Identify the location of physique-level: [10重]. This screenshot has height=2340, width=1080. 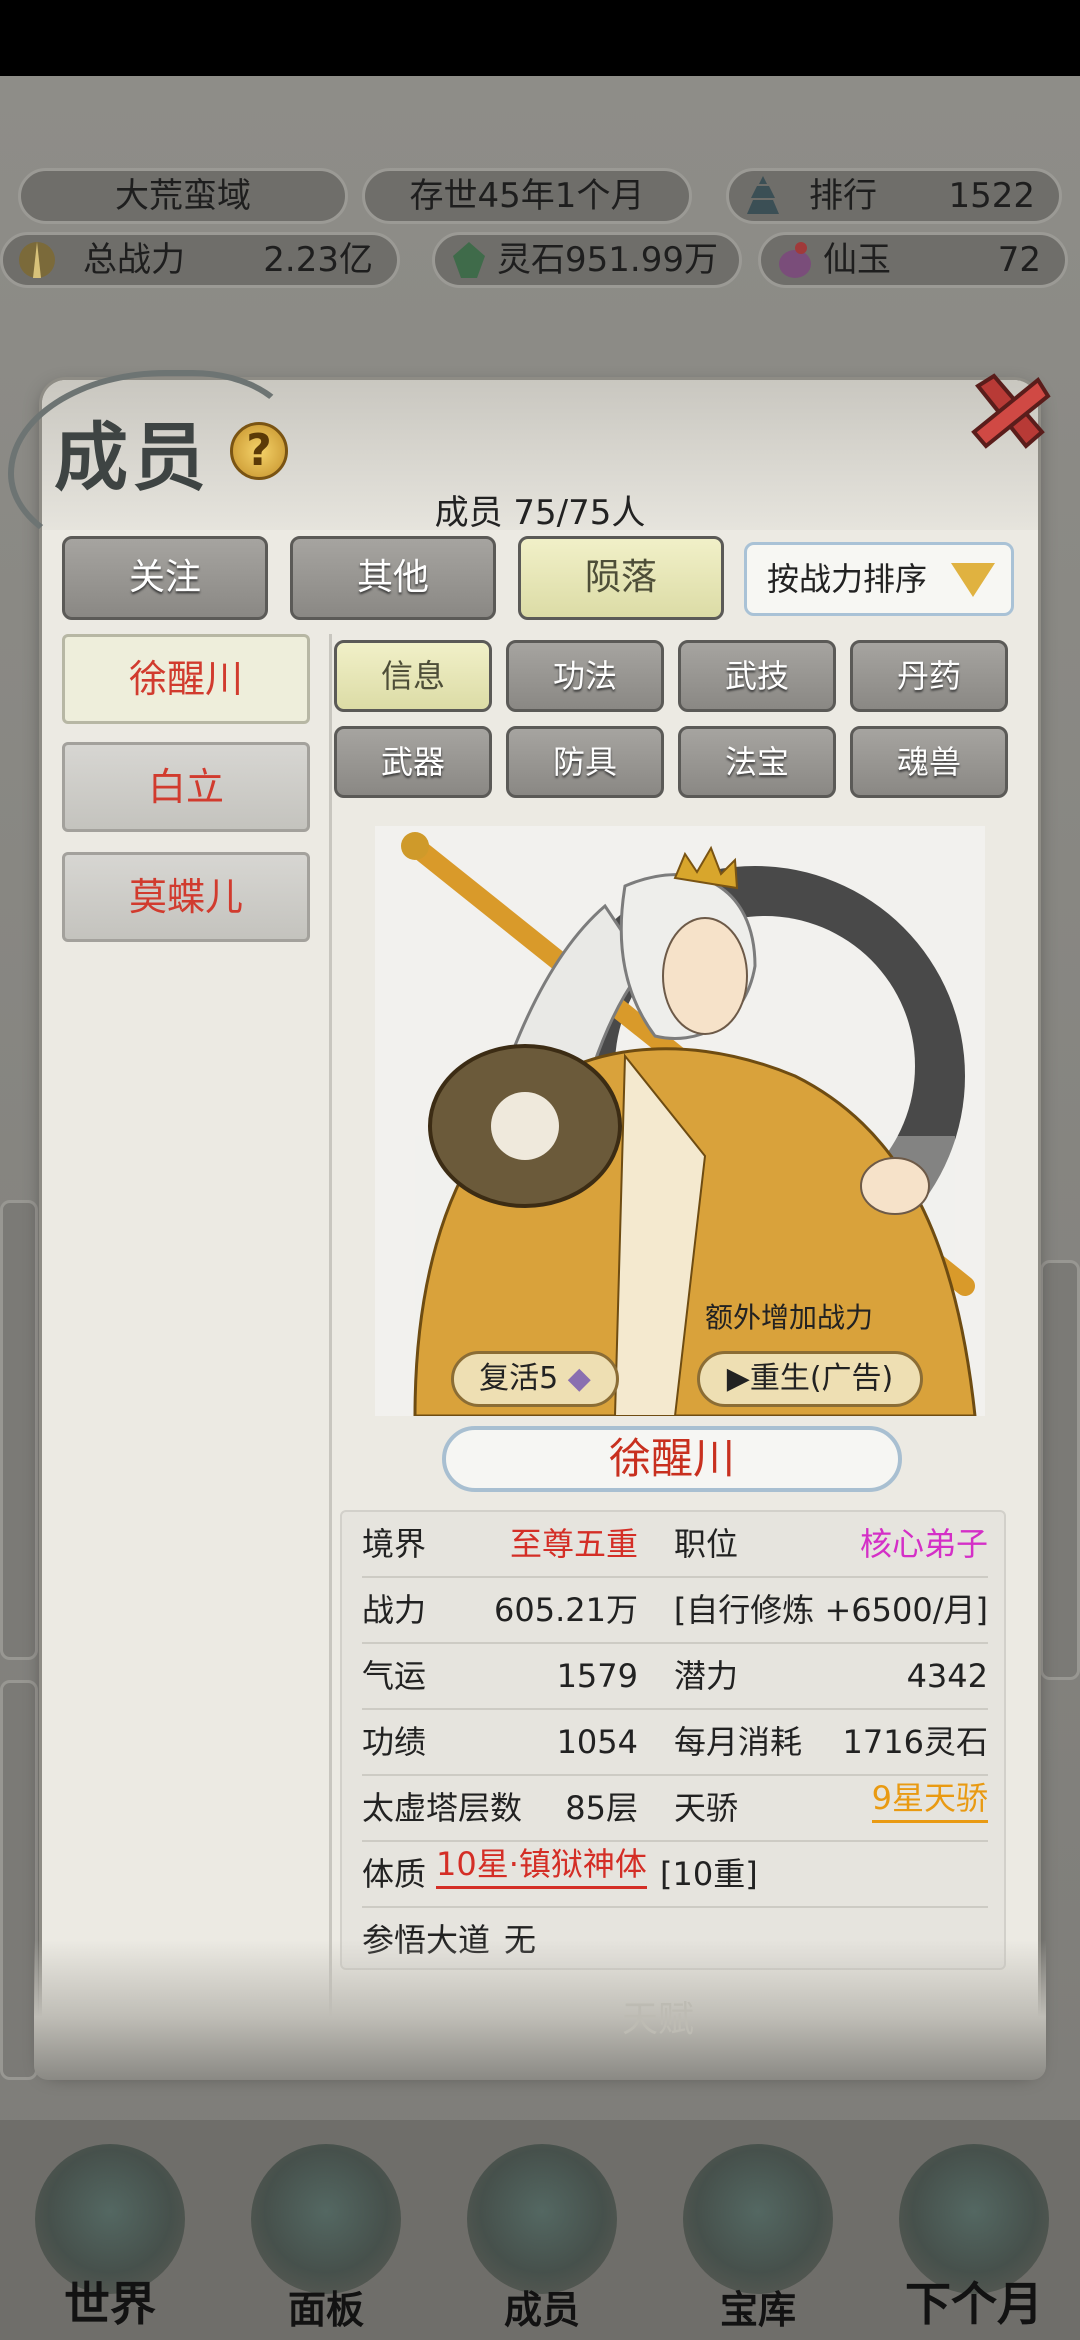
(709, 1874).